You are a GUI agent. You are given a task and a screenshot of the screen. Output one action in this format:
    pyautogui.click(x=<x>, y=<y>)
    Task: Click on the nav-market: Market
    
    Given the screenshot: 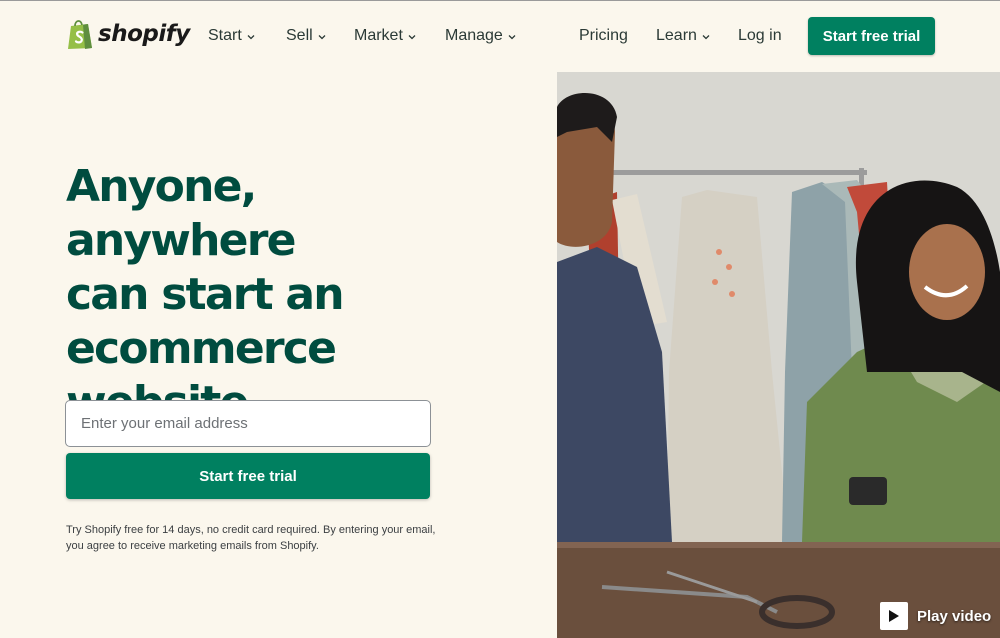 What is the action you would take?
    pyautogui.click(x=385, y=36)
    